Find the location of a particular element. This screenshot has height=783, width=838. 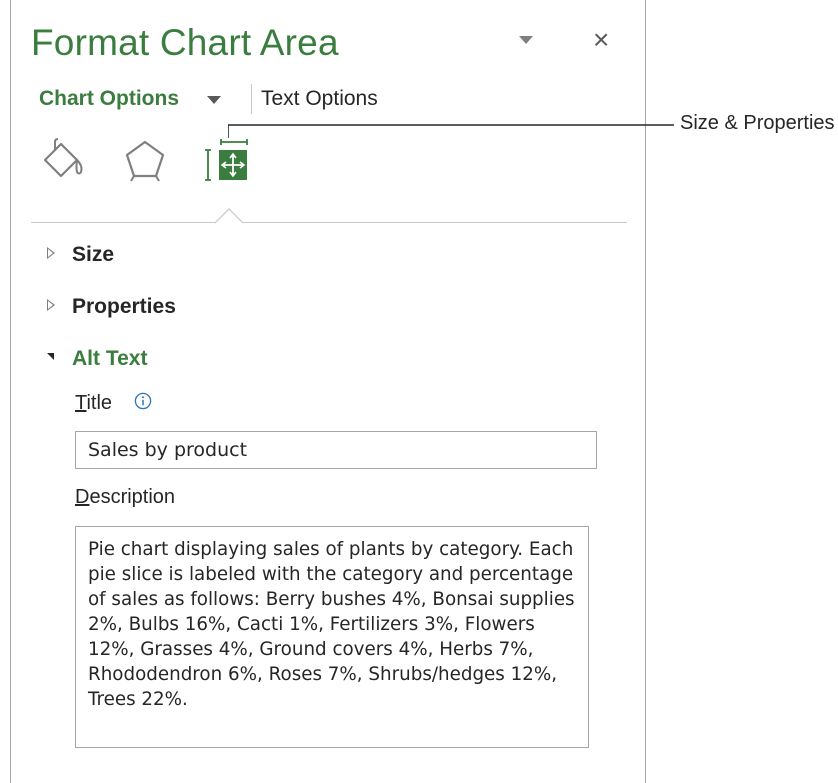

alt-description-label-rest: escription is located at coordinates (132, 497).